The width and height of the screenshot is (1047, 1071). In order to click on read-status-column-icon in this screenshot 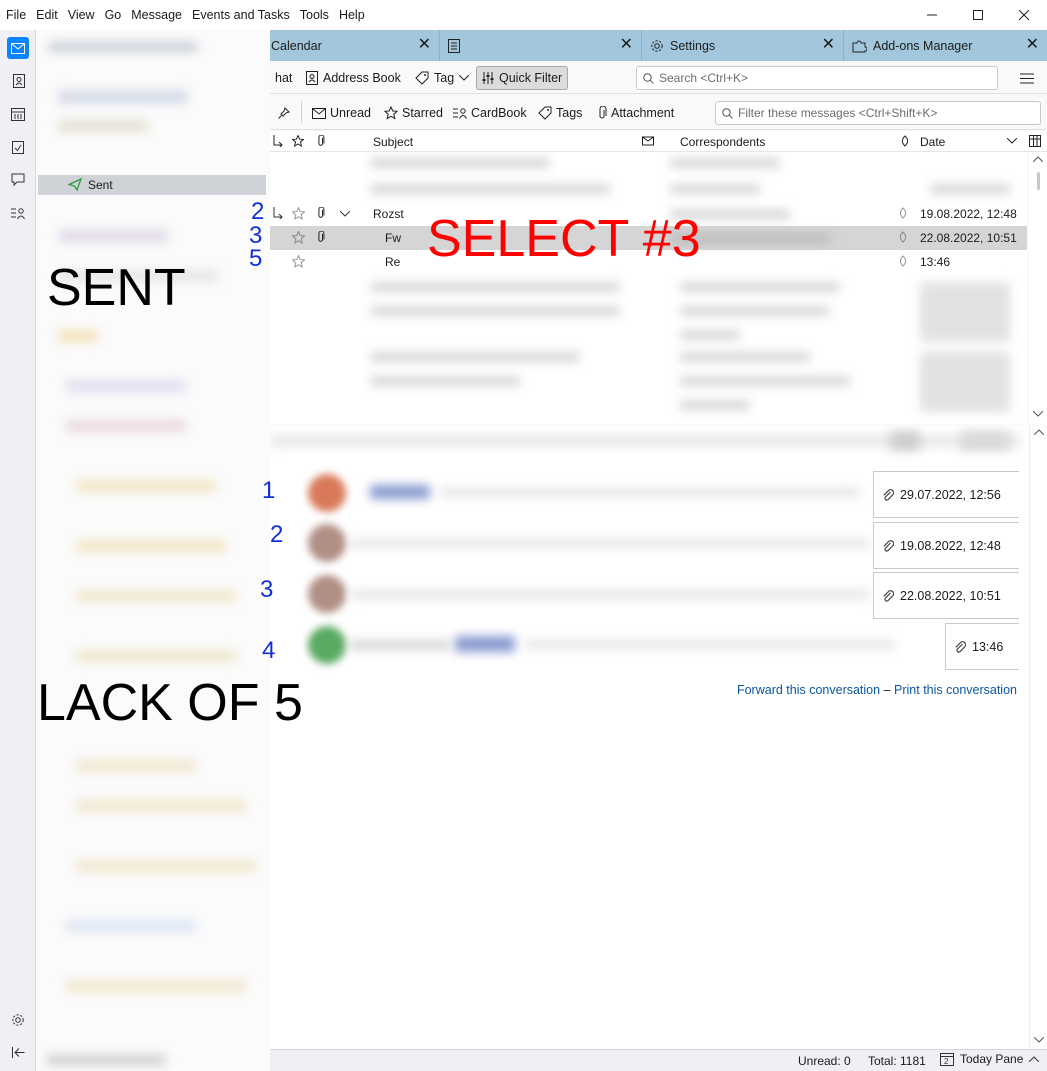, I will do `click(648, 140)`.